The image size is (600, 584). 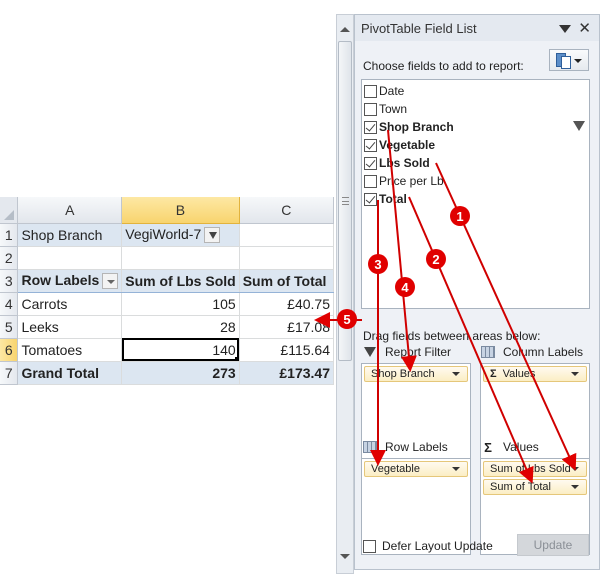 I want to click on field-label: Date, so click(x=392, y=91).